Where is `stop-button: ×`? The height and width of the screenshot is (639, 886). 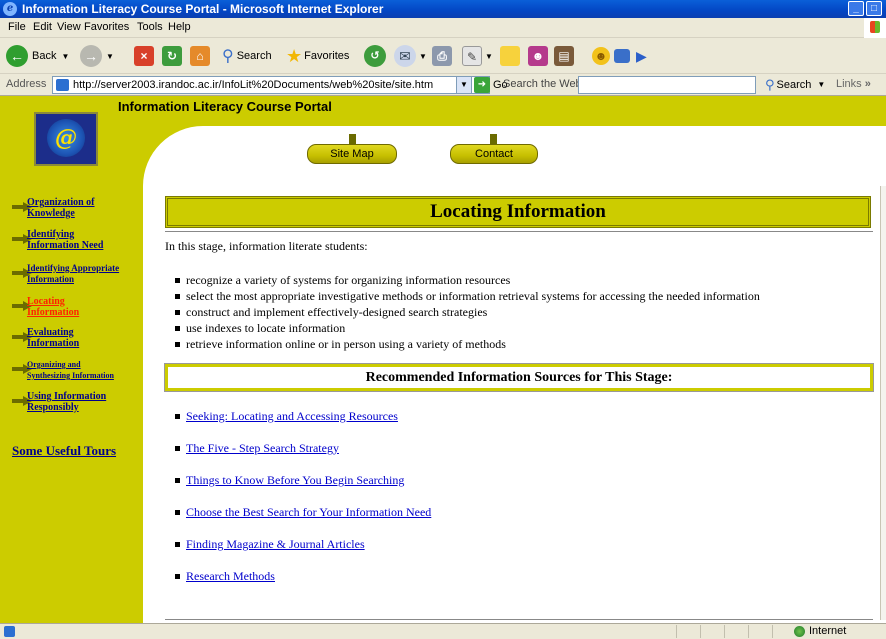
stop-button: × is located at coordinates (144, 56).